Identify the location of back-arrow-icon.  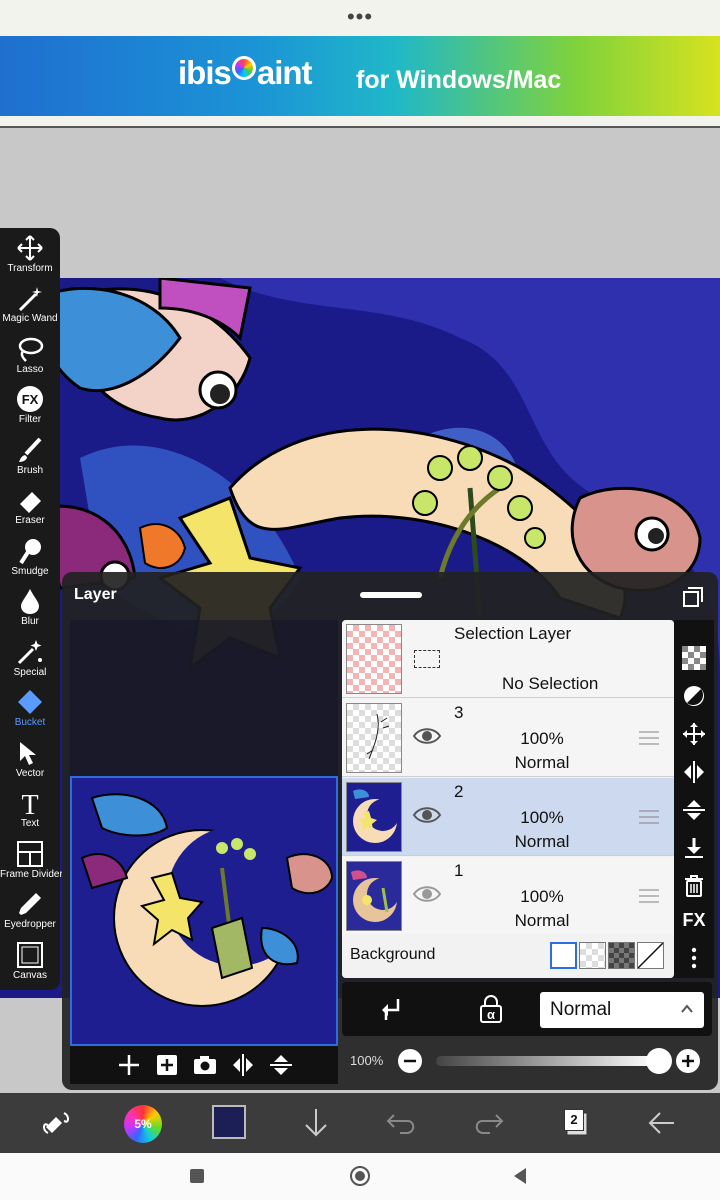
(662, 1123).